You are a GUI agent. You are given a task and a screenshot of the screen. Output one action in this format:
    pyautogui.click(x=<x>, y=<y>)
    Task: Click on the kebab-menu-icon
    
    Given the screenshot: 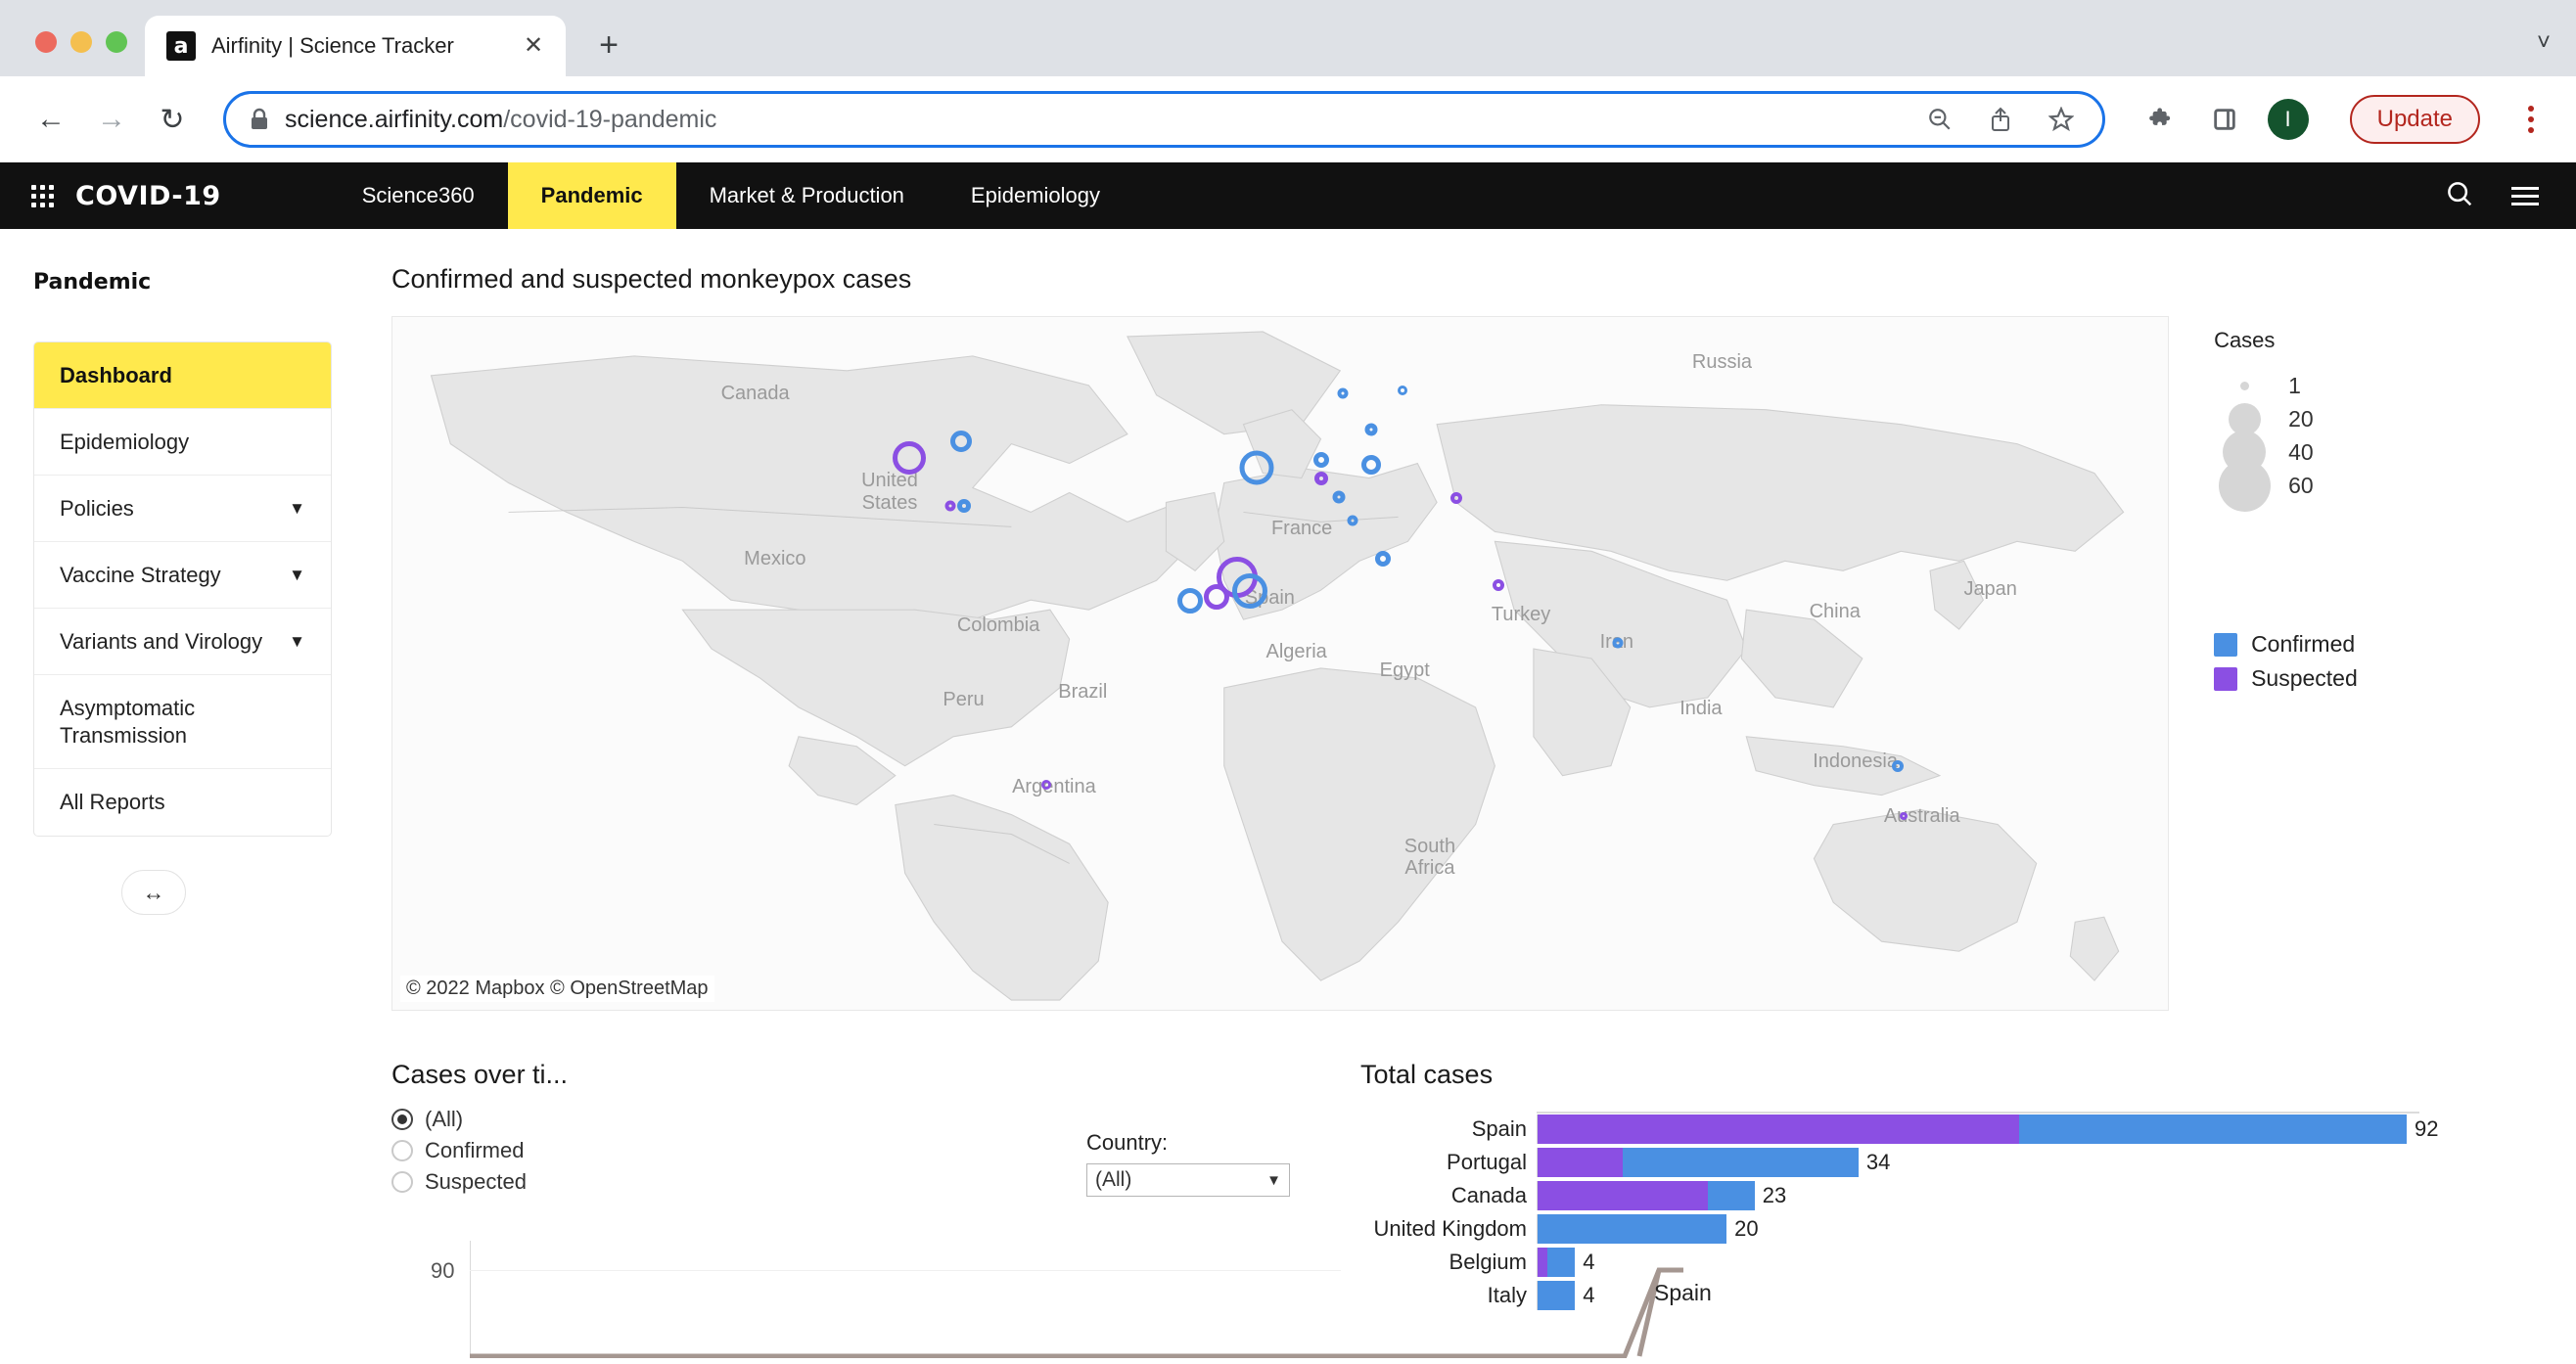 What is the action you would take?
    pyautogui.click(x=2531, y=119)
    